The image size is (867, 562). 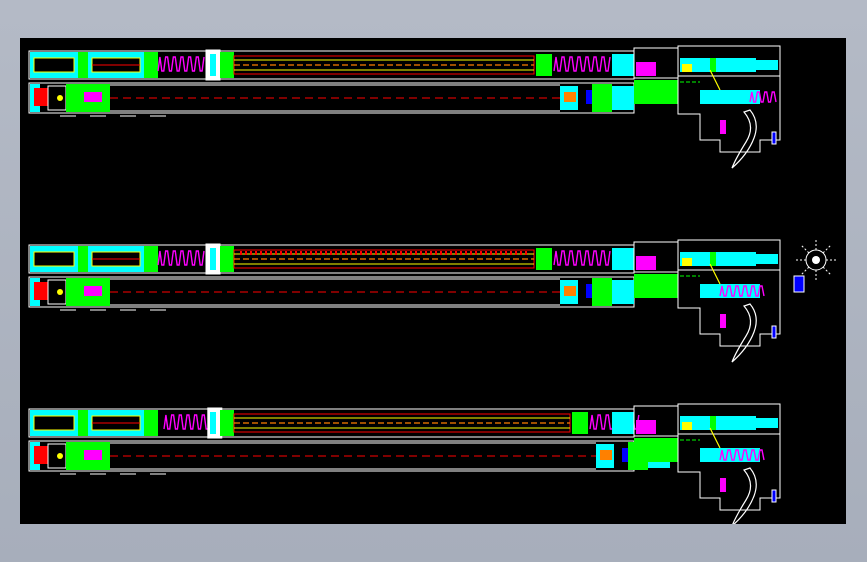 What do you see at coordinates (93, 455) in the screenshot?
I see `lower-plunger` at bounding box center [93, 455].